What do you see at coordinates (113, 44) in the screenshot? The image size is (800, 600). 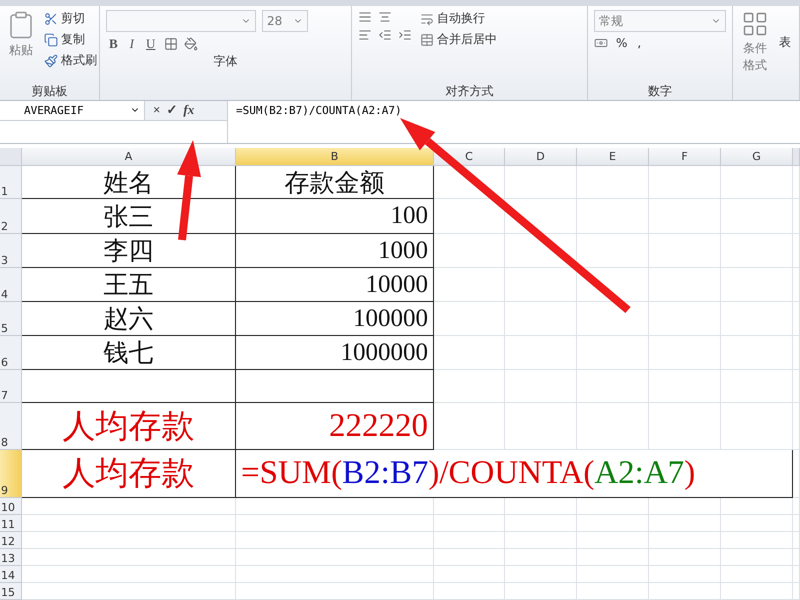 I see `bold-button: B` at bounding box center [113, 44].